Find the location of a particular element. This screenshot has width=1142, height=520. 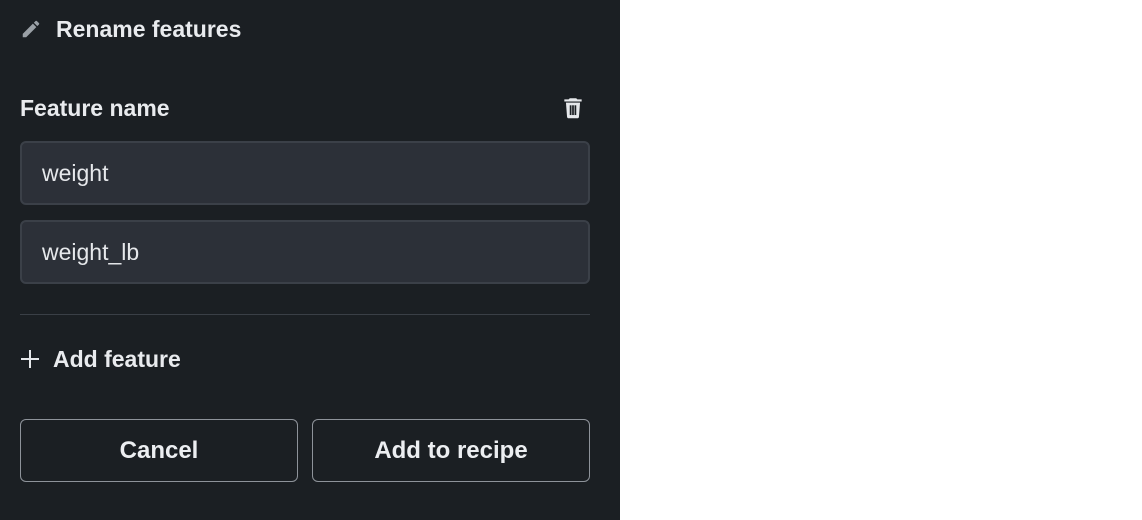

panel-header: Rename features is located at coordinates (130, 29).